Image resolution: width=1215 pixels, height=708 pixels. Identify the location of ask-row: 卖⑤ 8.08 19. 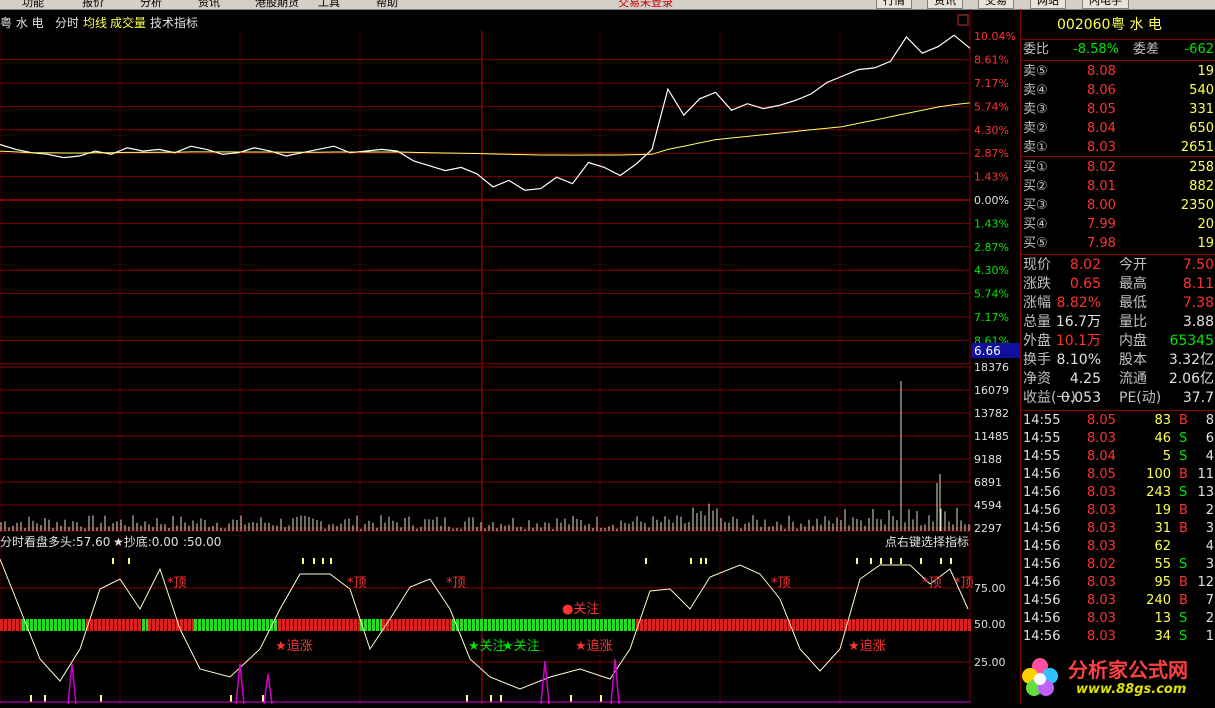
(1118, 71).